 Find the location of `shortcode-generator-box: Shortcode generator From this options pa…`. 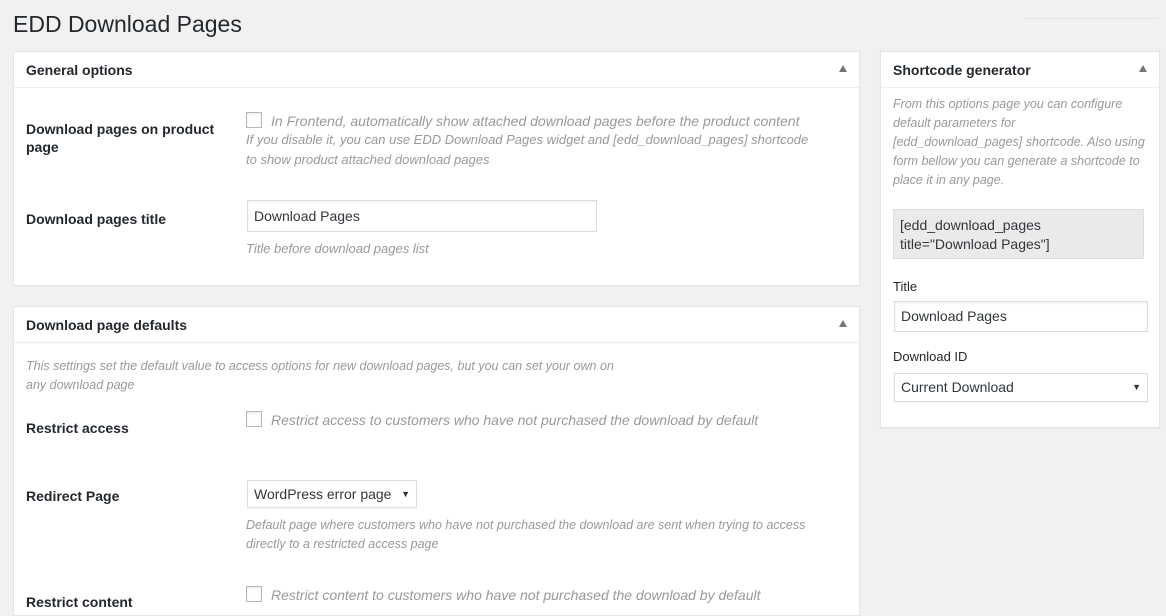

shortcode-generator-box: Shortcode generator From this options pa… is located at coordinates (1020, 239).